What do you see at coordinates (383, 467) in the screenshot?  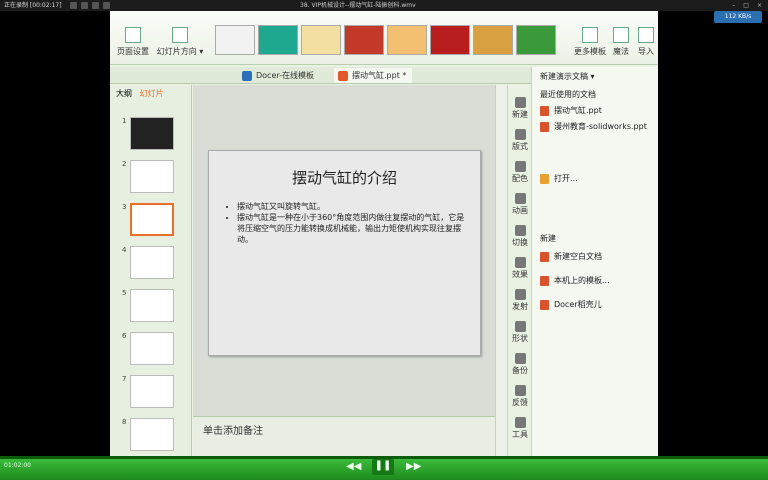 I see `pause-button: ❚❚` at bounding box center [383, 467].